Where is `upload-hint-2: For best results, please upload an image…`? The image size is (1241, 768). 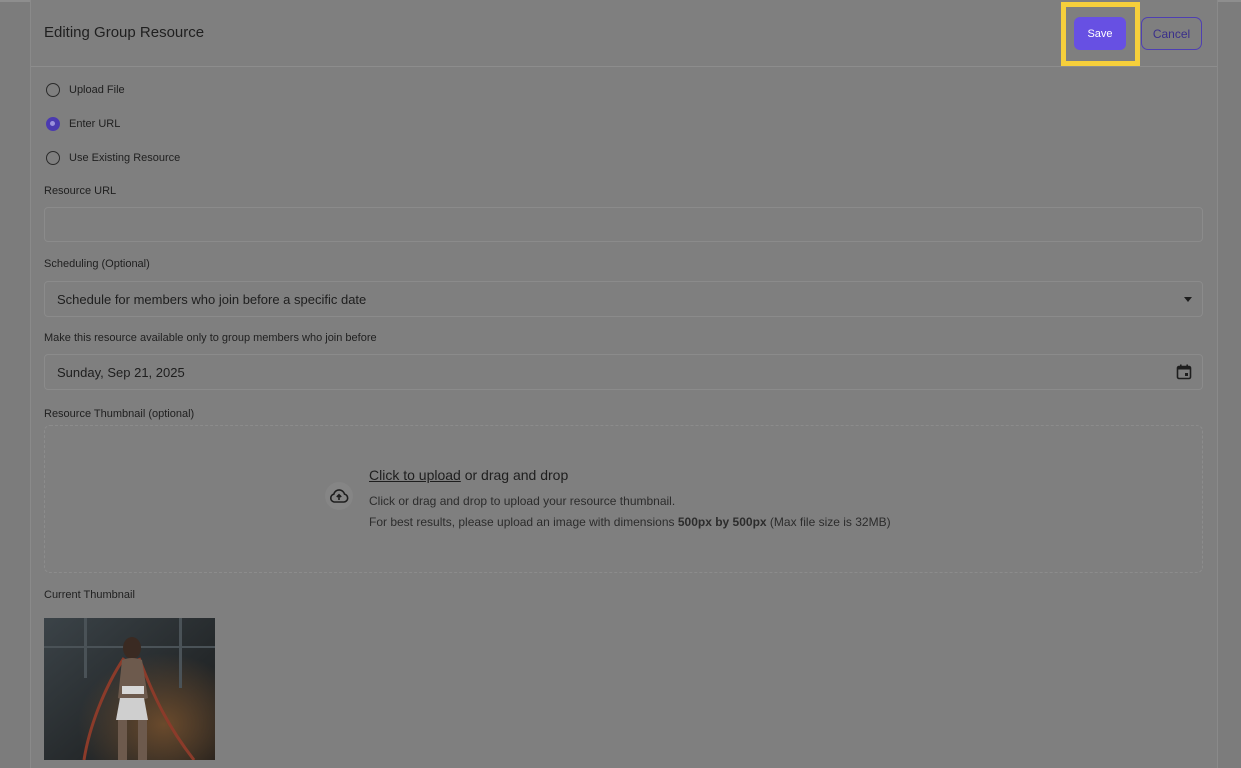
upload-hint-2: For best results, please upload an image… is located at coordinates (630, 522).